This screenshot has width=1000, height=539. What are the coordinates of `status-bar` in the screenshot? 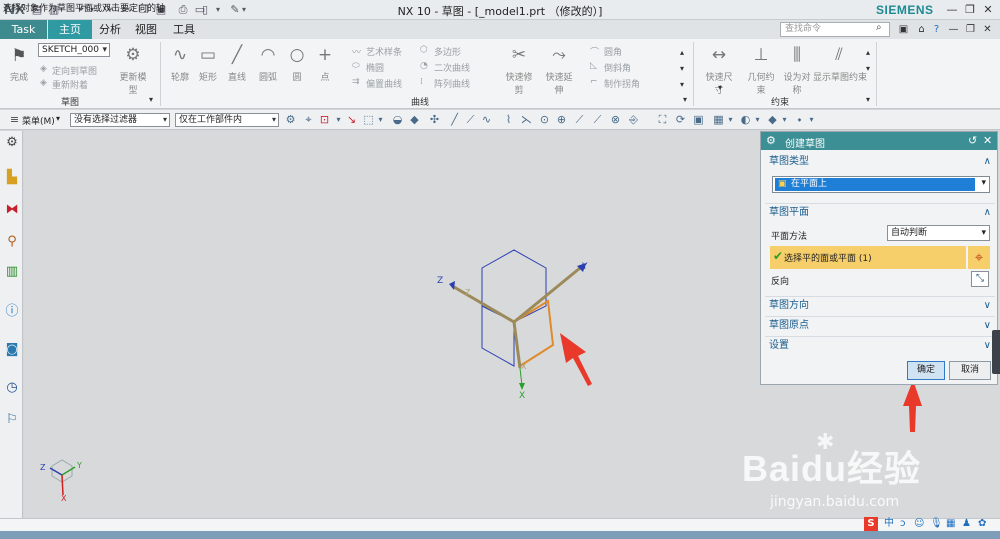 It's located at (500, 524).